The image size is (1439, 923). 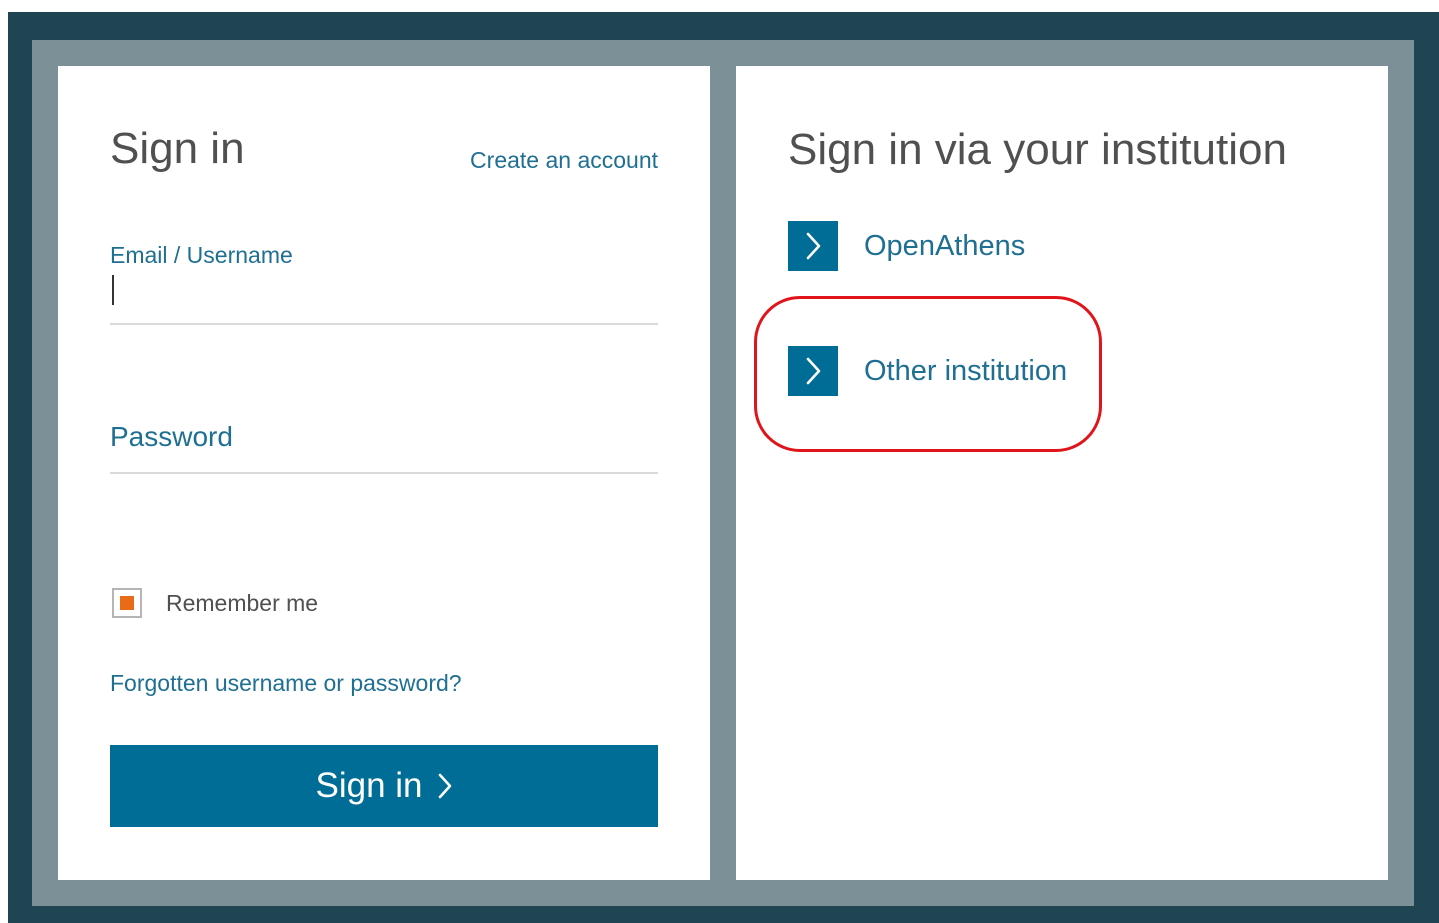 I want to click on create-account-link: Create an account, so click(x=564, y=160).